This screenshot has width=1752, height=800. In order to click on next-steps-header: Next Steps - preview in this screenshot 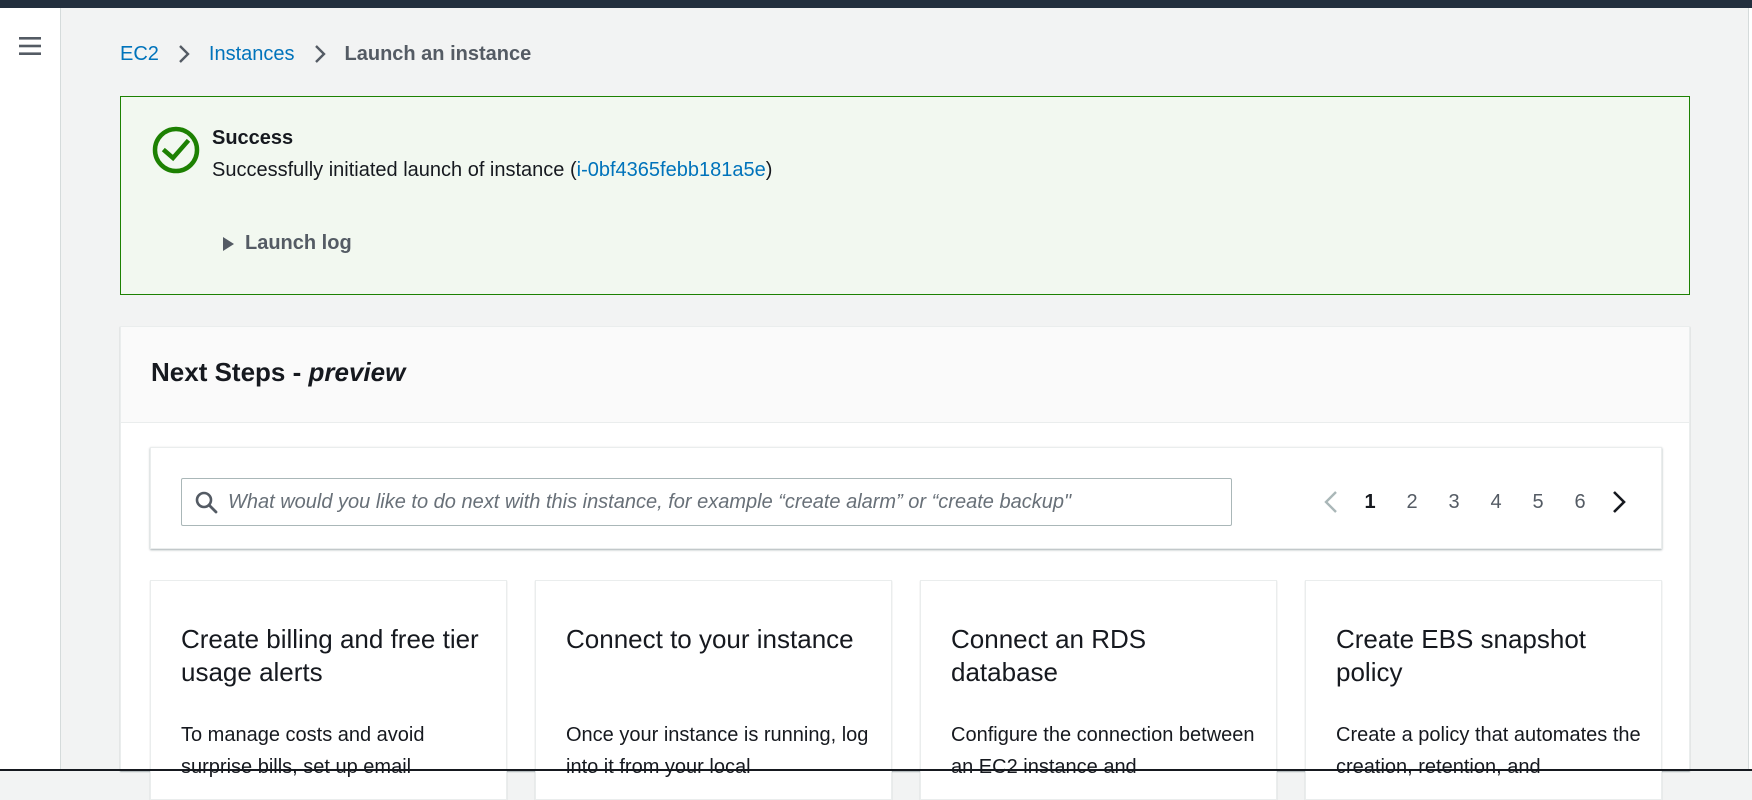, I will do `click(905, 375)`.